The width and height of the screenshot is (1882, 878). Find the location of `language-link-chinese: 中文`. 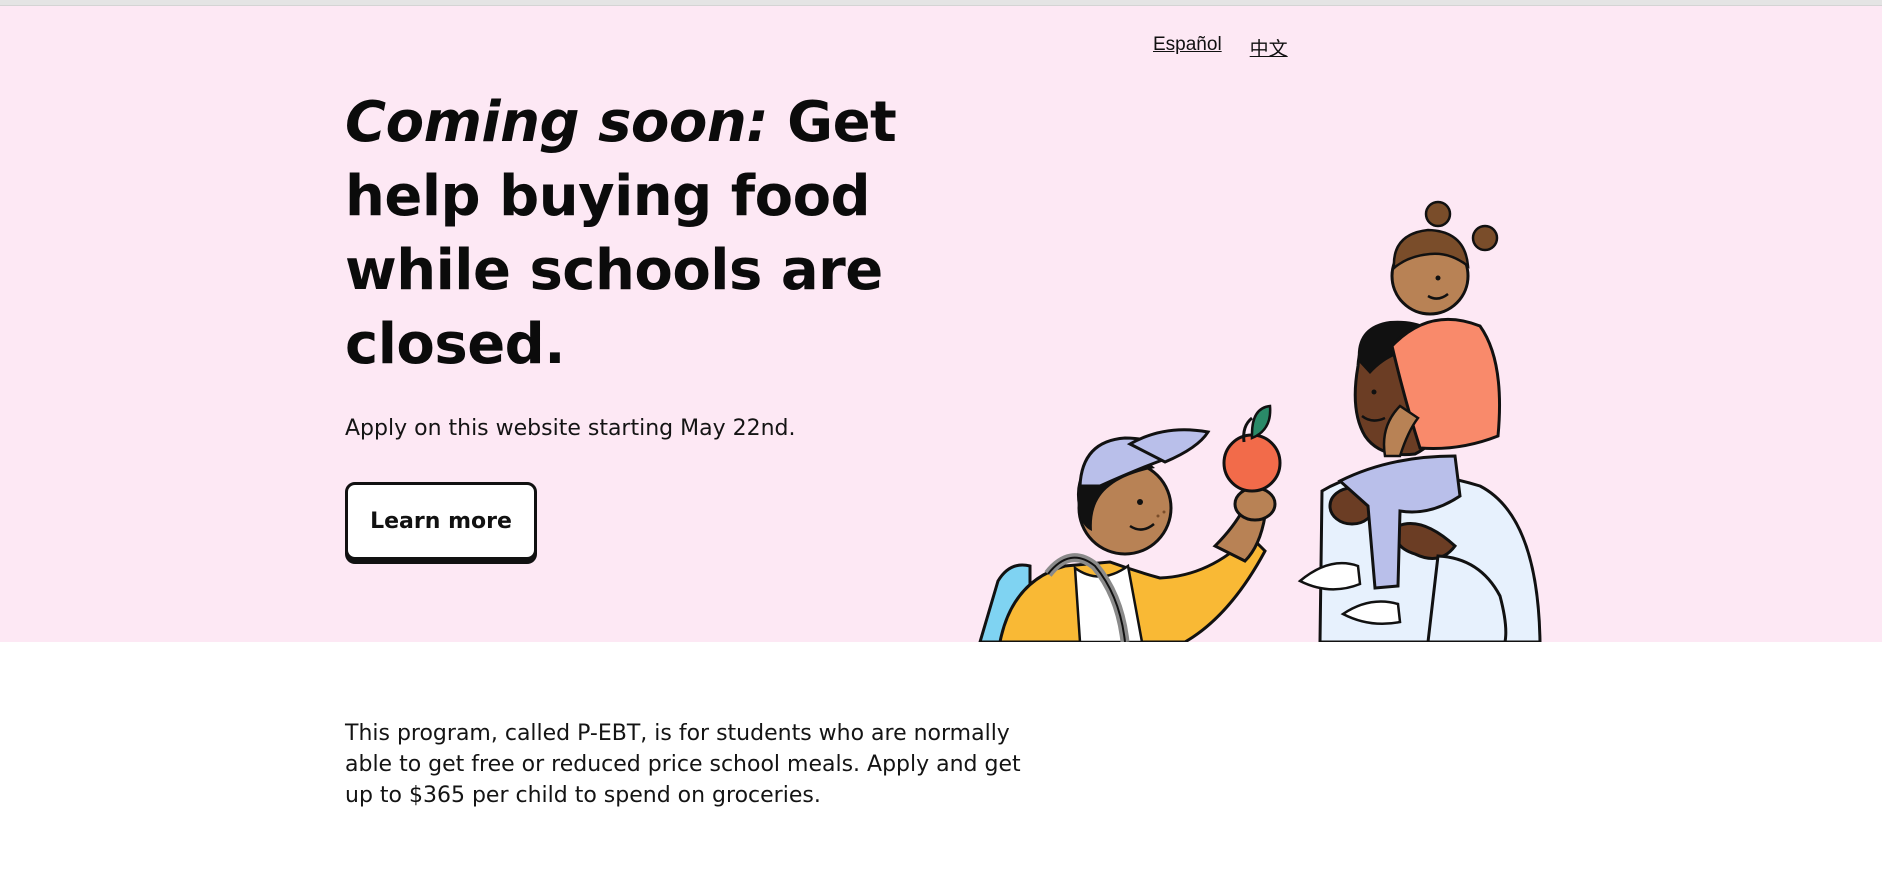

language-link-chinese: 中文 is located at coordinates (1269, 47).